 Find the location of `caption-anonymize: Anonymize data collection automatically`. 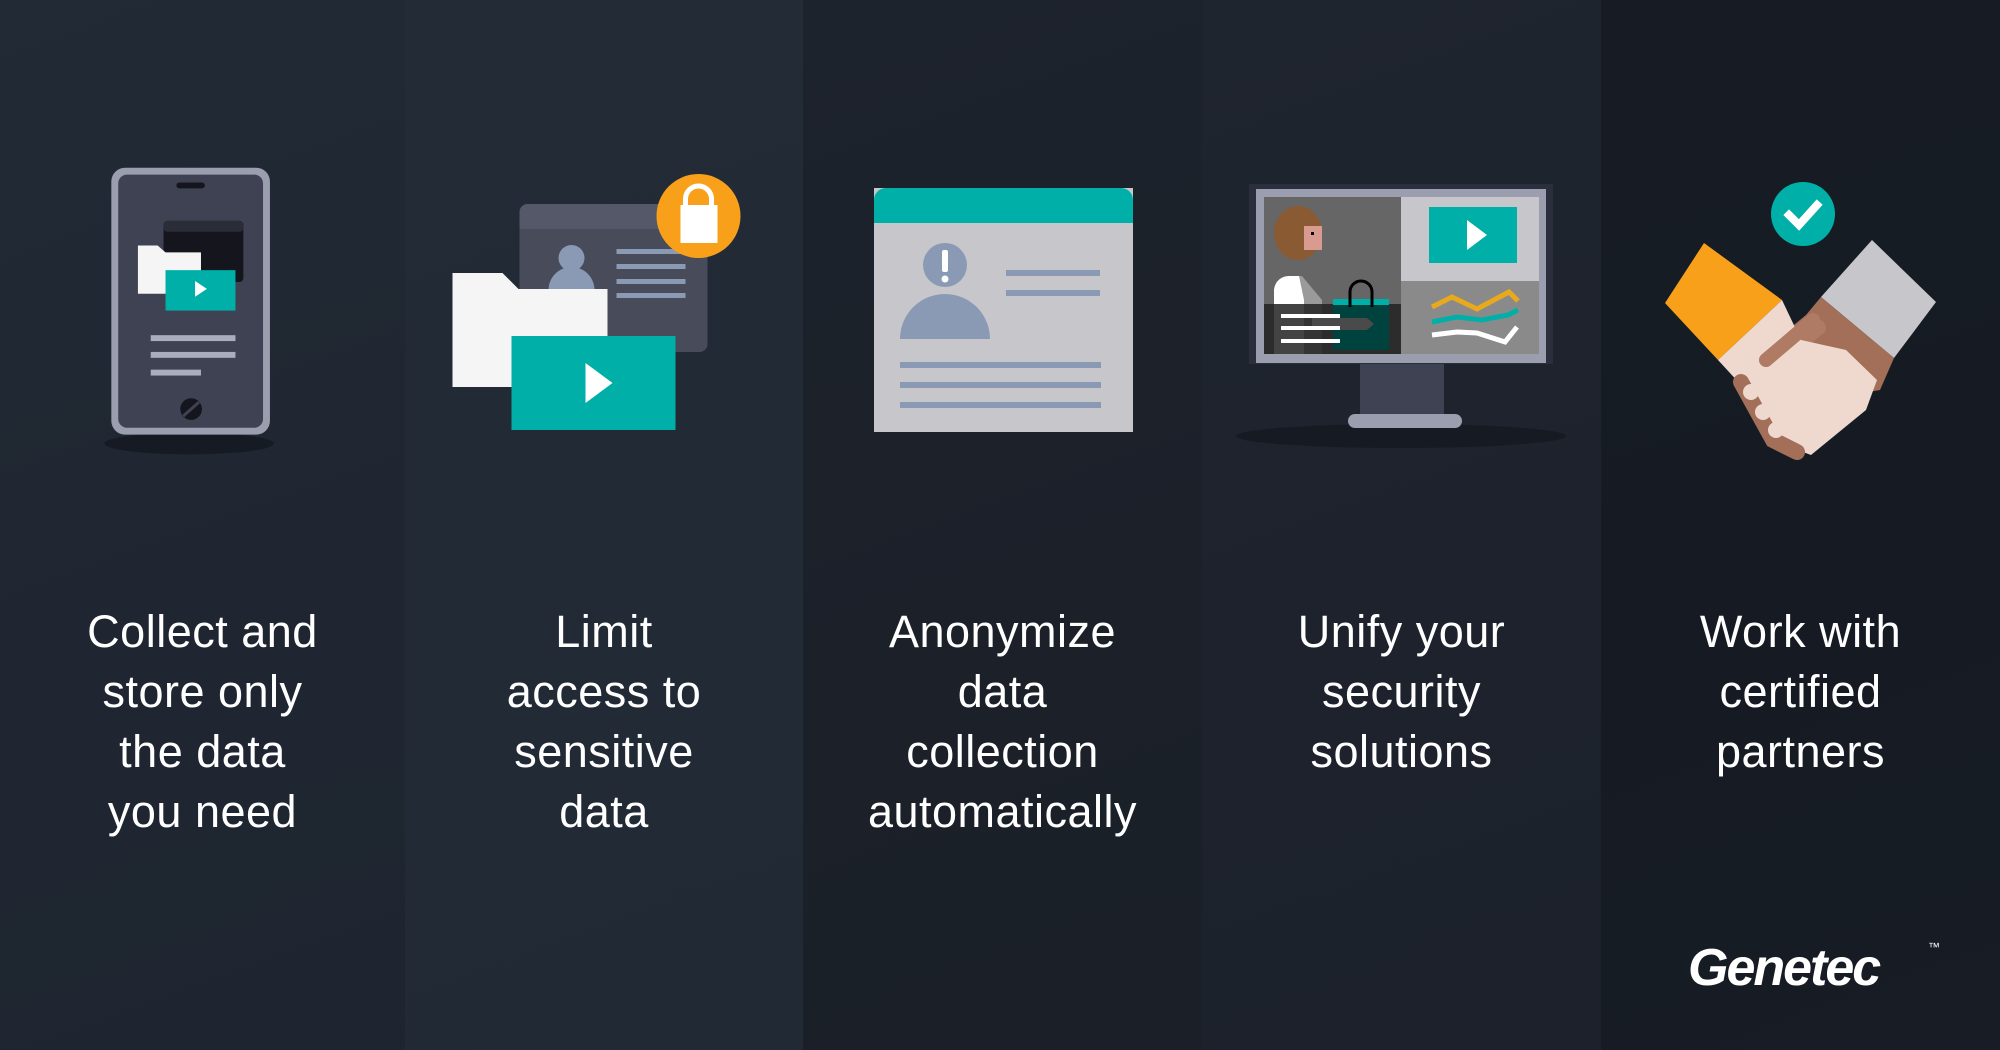

caption-anonymize: Anonymize data collection automatically is located at coordinates (1002, 722).